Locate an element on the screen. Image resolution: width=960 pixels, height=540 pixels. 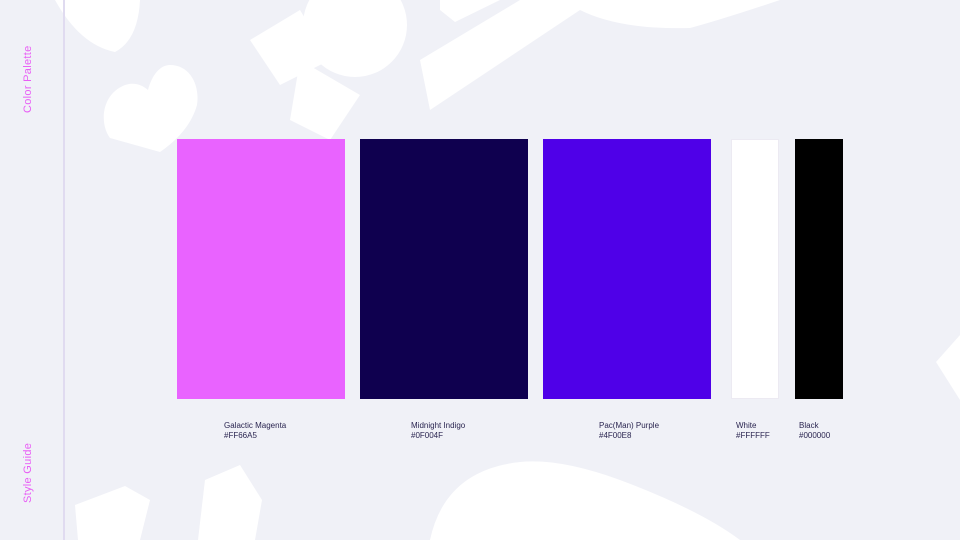
swatch-midnight-indigo is located at coordinates (444, 269).